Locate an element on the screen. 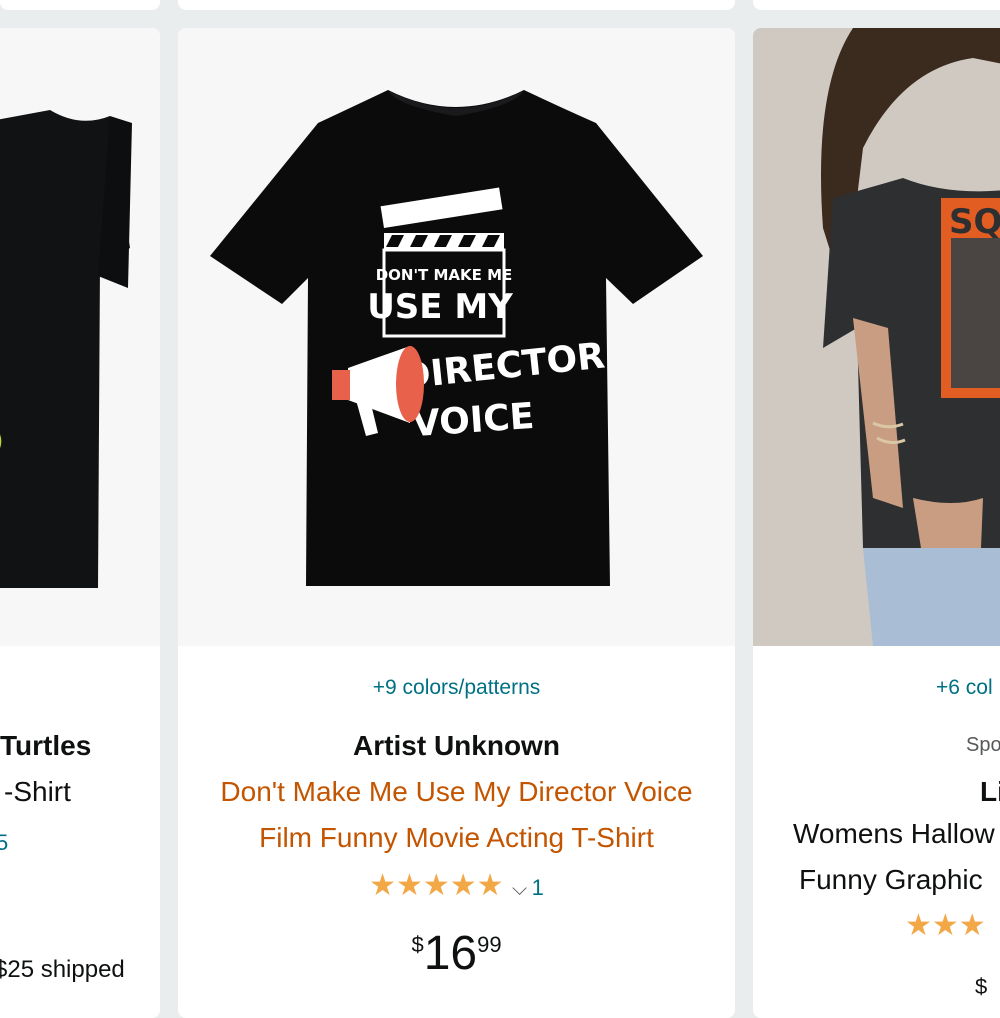 This screenshot has height=1018, width=1000. price: $ is located at coordinates (981, 983).